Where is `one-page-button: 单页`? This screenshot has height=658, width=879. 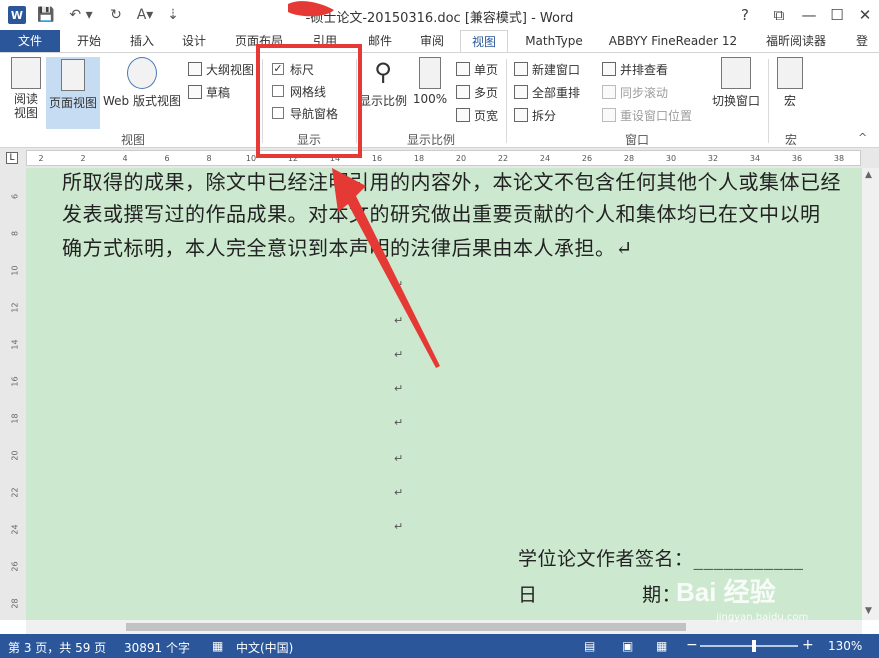 one-page-button: 单页 is located at coordinates (477, 69).